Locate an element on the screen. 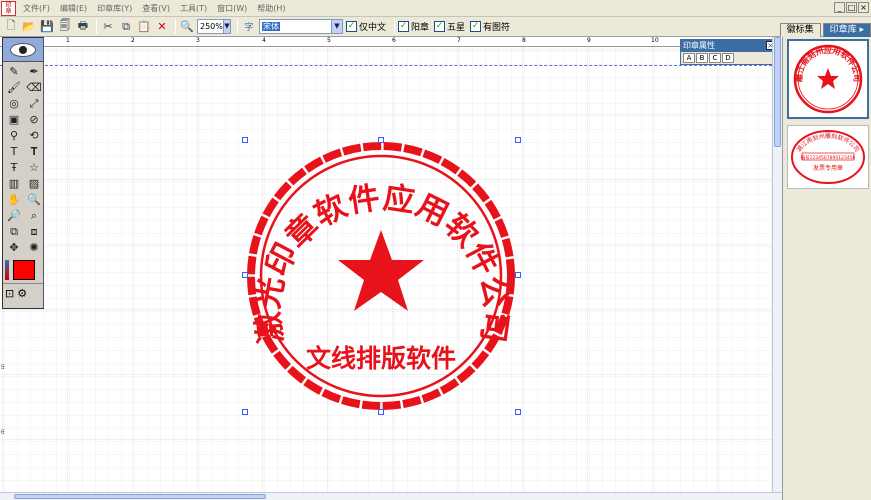 Image resolution: width=871 pixels, height=500 pixels. zoom-select: 250% ▼ is located at coordinates (214, 26).